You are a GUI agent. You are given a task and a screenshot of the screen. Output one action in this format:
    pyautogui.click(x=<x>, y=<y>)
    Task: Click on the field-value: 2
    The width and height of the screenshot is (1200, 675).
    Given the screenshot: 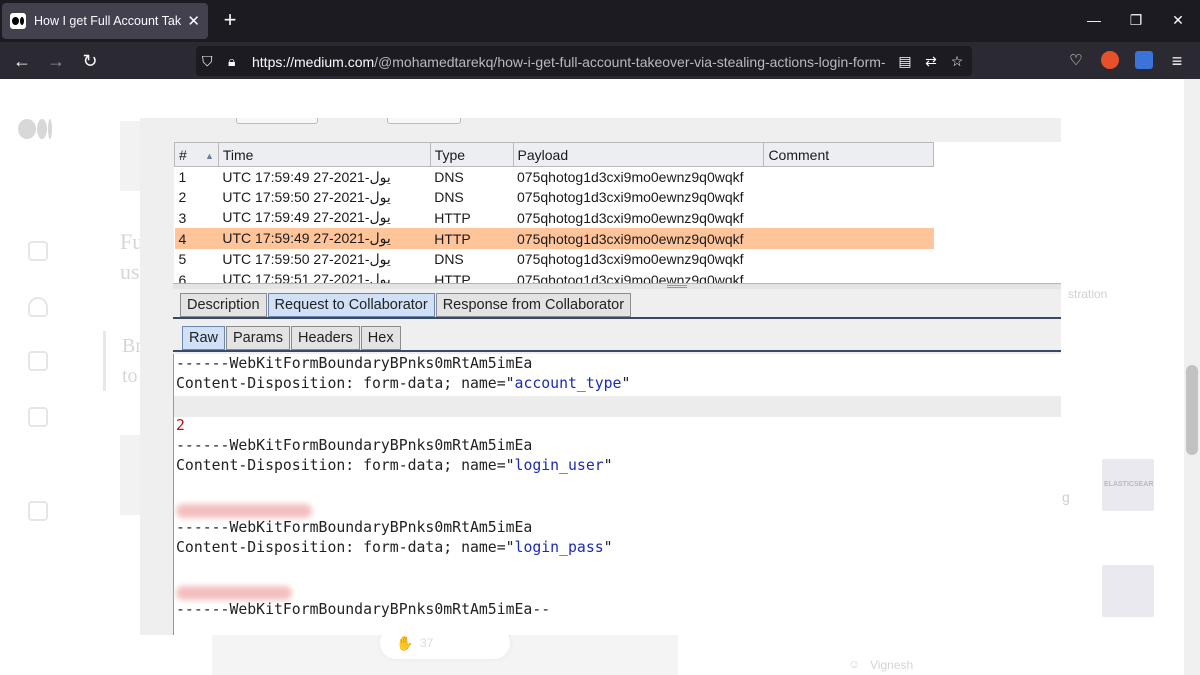 What is the action you would take?
    pyautogui.click(x=180, y=425)
    